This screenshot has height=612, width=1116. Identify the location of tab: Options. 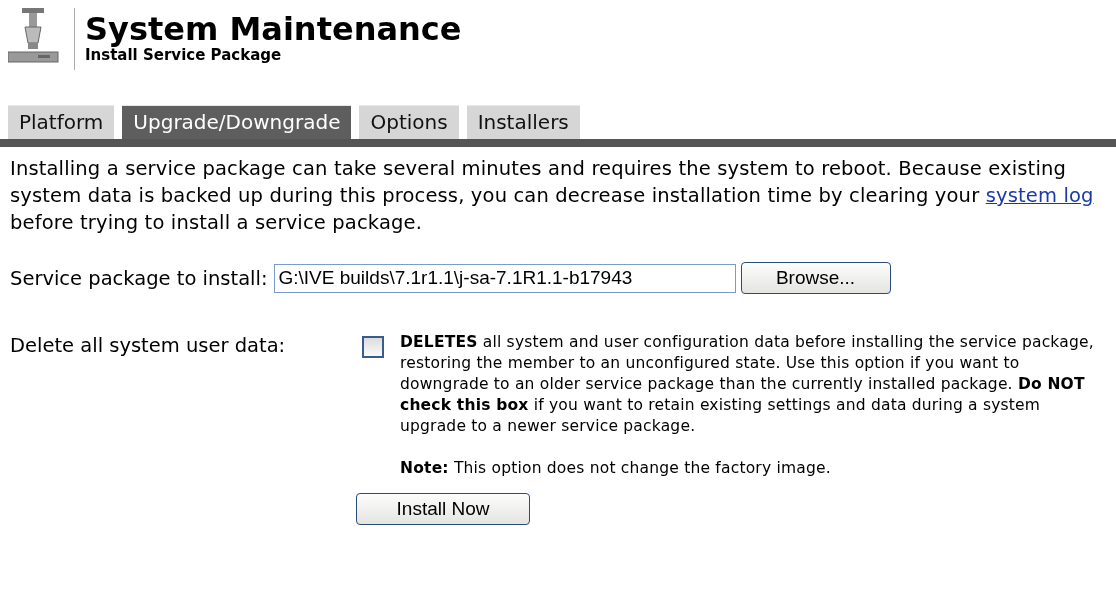
(409, 122).